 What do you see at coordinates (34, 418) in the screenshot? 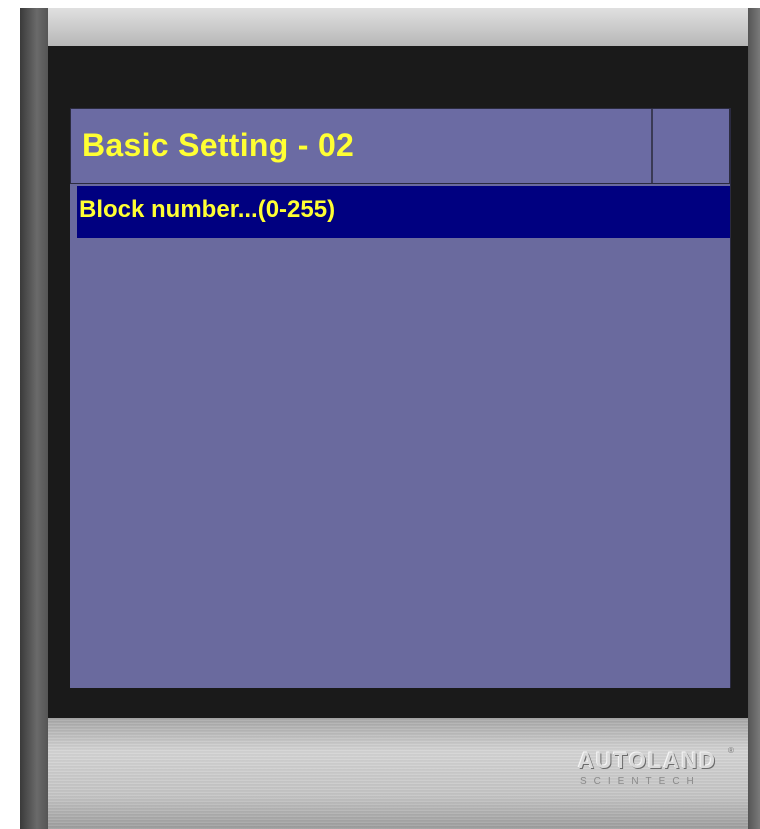
I see `device-left-edge` at bounding box center [34, 418].